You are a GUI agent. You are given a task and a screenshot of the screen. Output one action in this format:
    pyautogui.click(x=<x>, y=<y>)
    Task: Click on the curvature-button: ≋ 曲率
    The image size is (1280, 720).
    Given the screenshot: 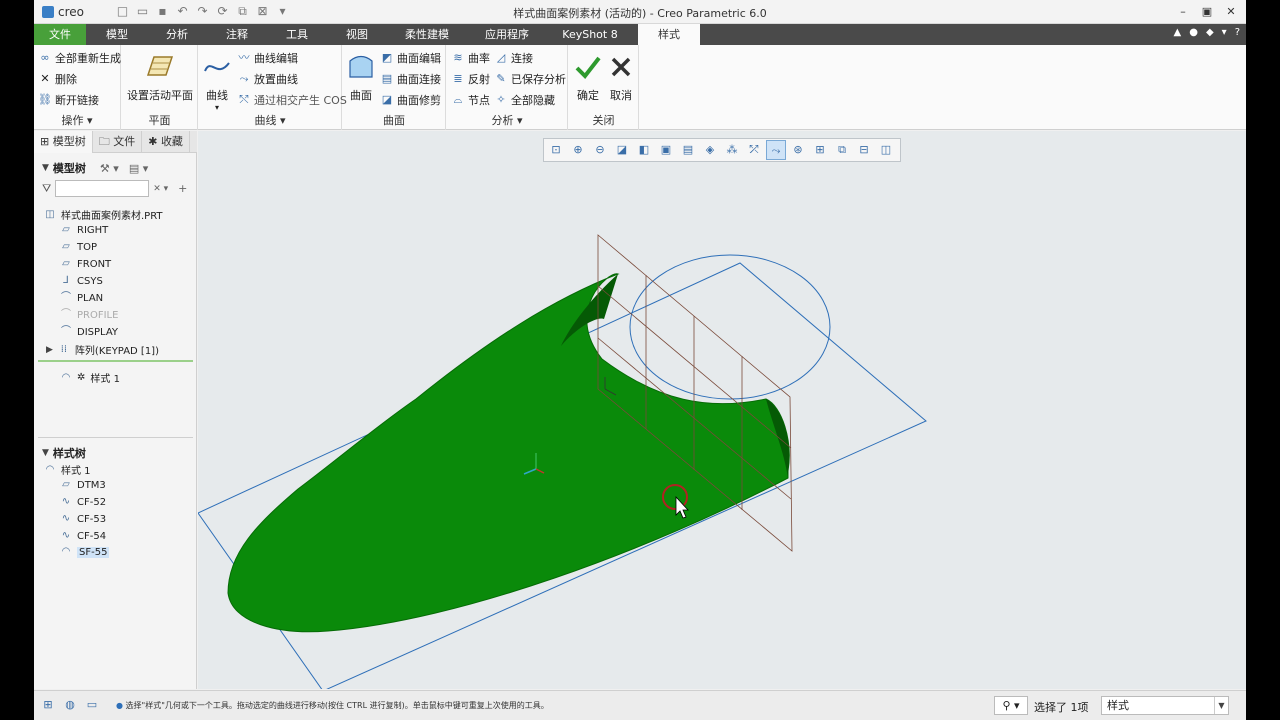 What is the action you would take?
    pyautogui.click(x=470, y=58)
    